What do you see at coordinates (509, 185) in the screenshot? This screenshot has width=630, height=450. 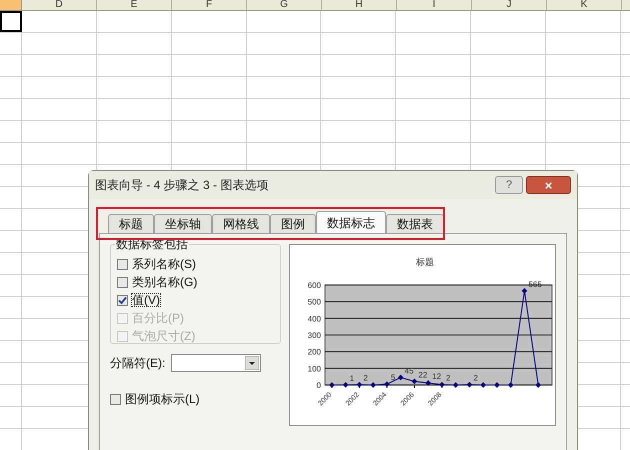 I see `help-button: ?` at bounding box center [509, 185].